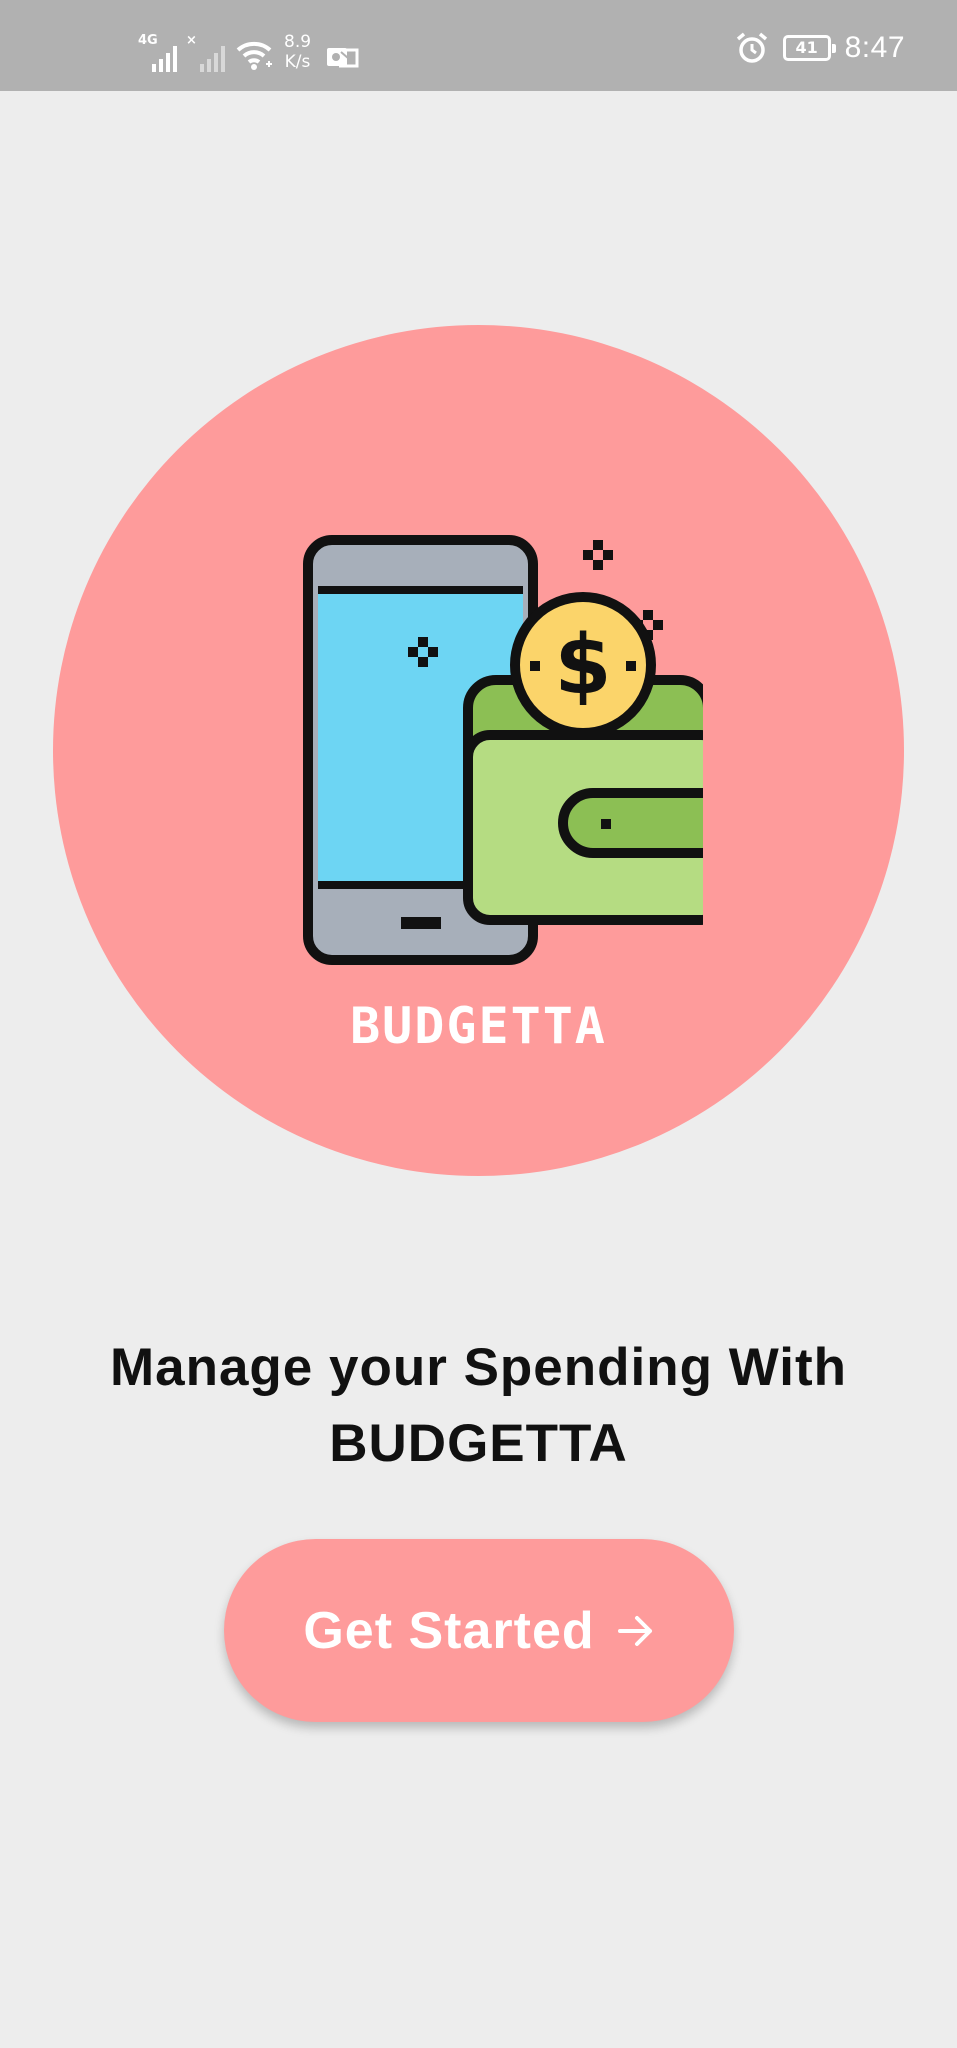 The image size is (957, 2048). What do you see at coordinates (298, 42) in the screenshot?
I see `speed-value: 8.9` at bounding box center [298, 42].